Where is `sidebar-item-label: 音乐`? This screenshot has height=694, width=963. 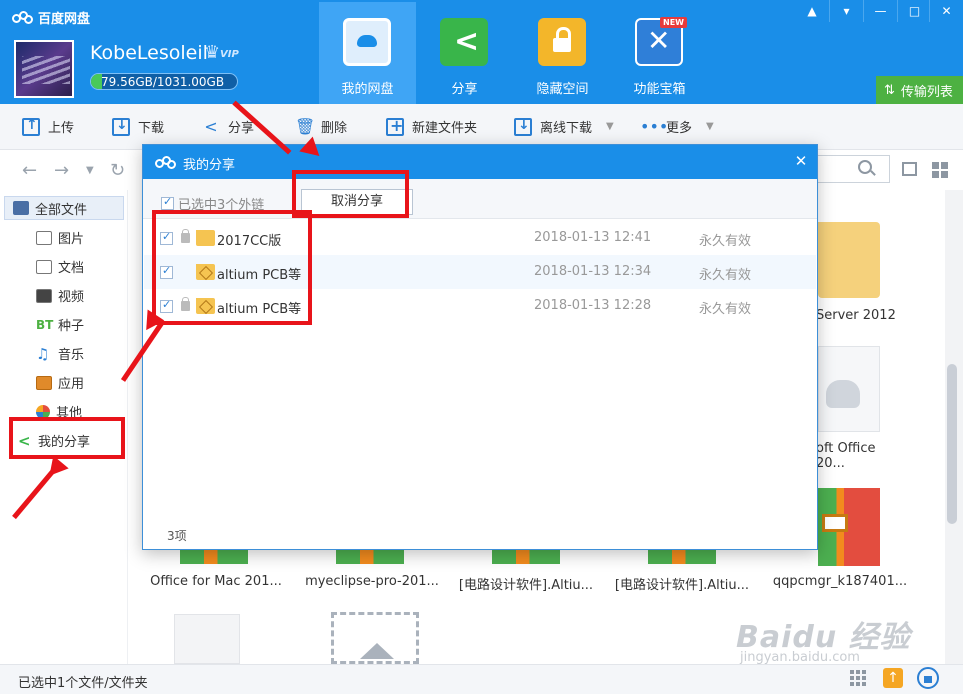 sidebar-item-label: 音乐 is located at coordinates (71, 355).